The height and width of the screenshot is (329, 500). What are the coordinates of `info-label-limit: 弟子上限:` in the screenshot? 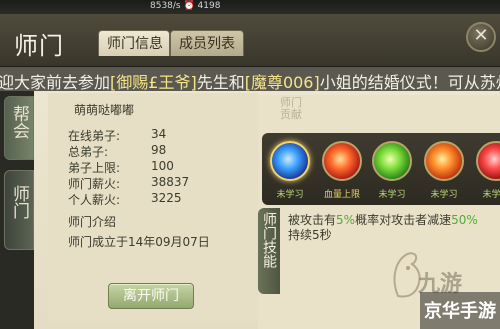 It's located at (94, 168).